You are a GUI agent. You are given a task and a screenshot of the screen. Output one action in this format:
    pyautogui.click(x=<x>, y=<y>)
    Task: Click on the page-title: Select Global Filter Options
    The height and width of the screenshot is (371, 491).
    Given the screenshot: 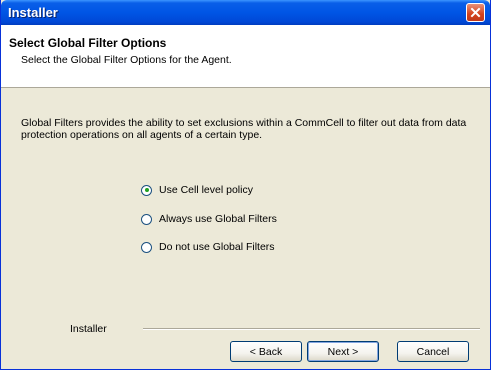 What is the action you would take?
    pyautogui.click(x=88, y=43)
    